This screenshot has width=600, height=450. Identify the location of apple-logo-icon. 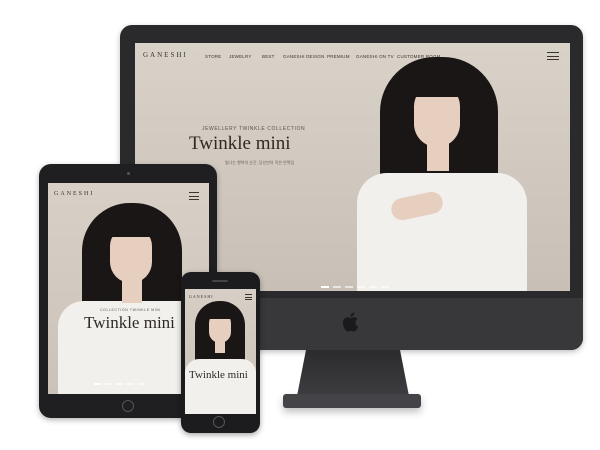
(350, 322).